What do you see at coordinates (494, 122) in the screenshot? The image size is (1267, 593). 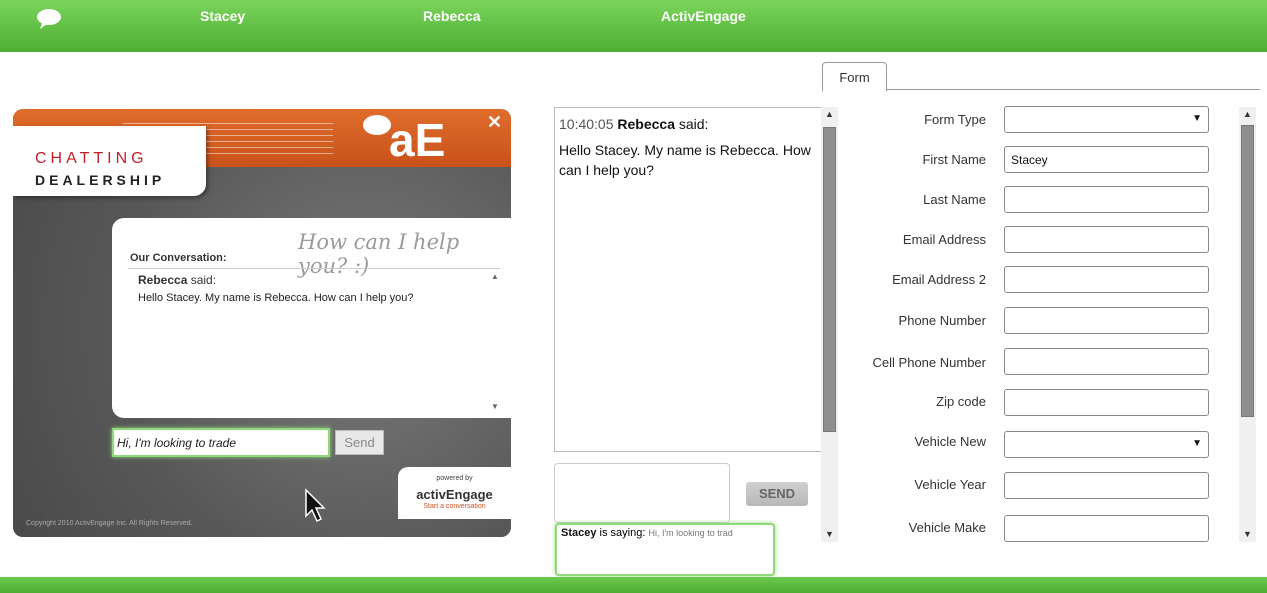 I see `close-icon: ✕` at bounding box center [494, 122].